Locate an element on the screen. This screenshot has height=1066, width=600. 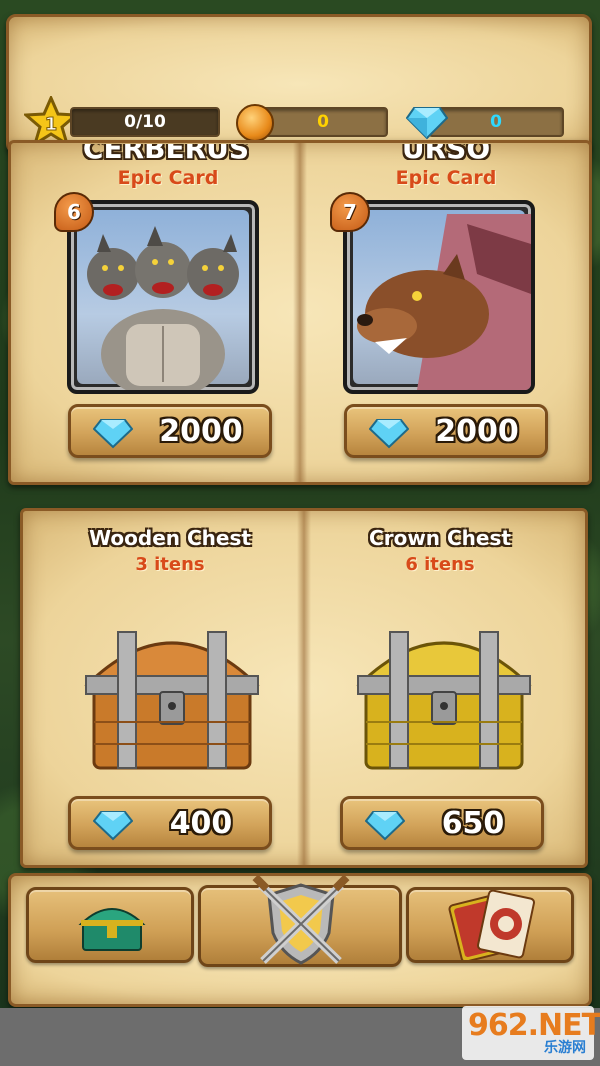
tab-cards is located at coordinates (490, 925).